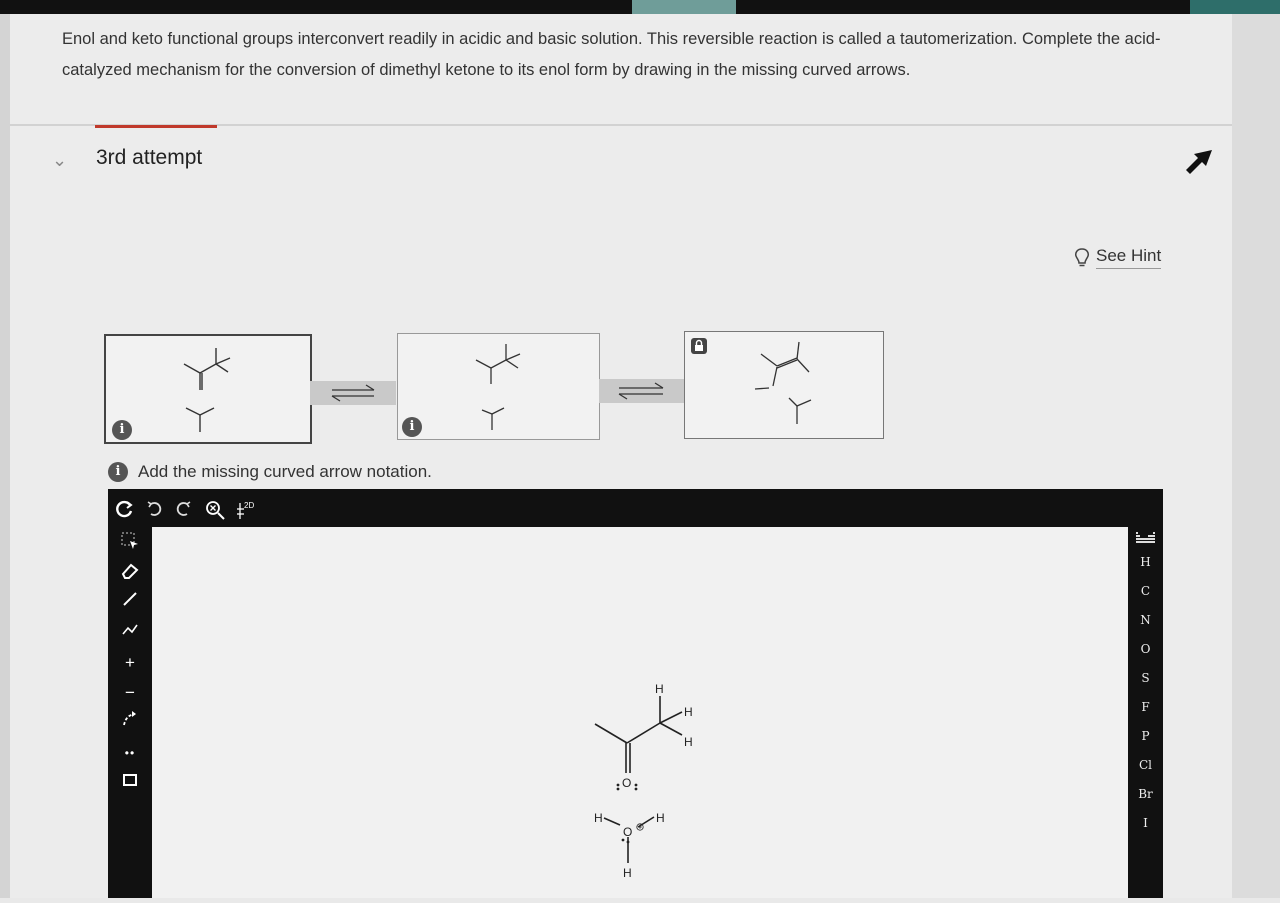 The height and width of the screenshot is (903, 1280). Describe the element at coordinates (247, 511) in the screenshot. I see `2d-clean-icon: 2D` at that location.